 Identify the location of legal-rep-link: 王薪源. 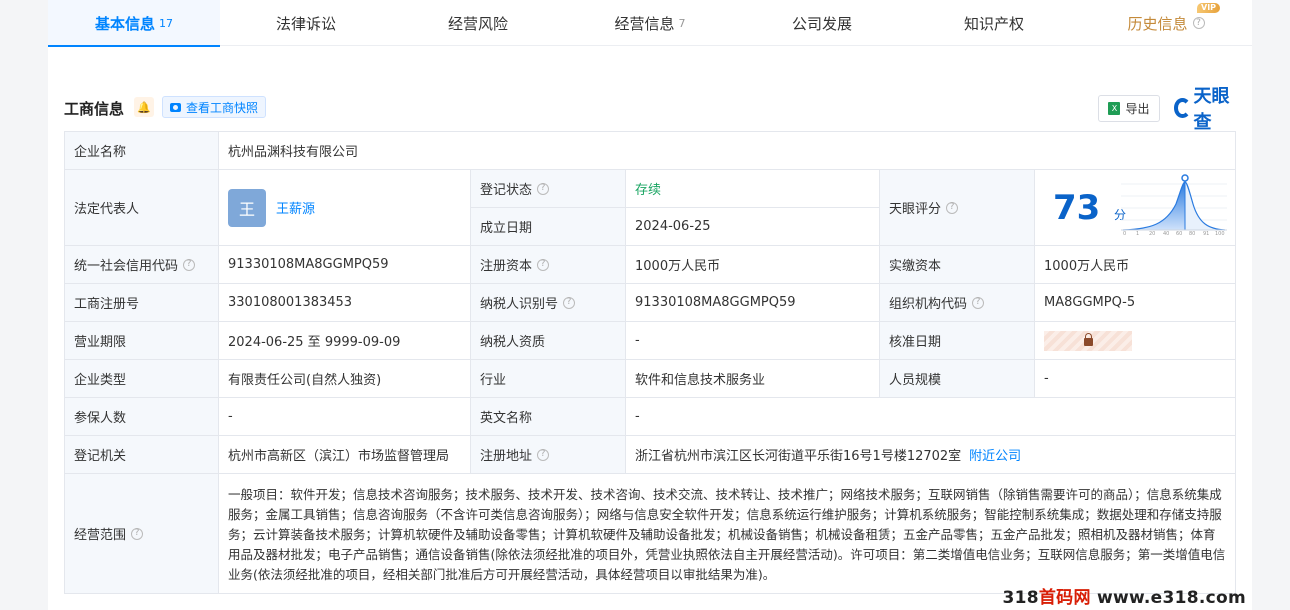
(295, 207).